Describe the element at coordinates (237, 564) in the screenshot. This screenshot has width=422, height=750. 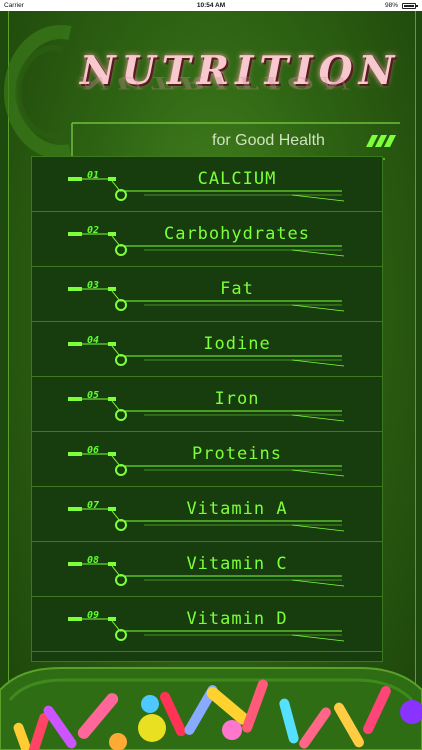
I see `menu-item-label: Vitamin C` at that location.